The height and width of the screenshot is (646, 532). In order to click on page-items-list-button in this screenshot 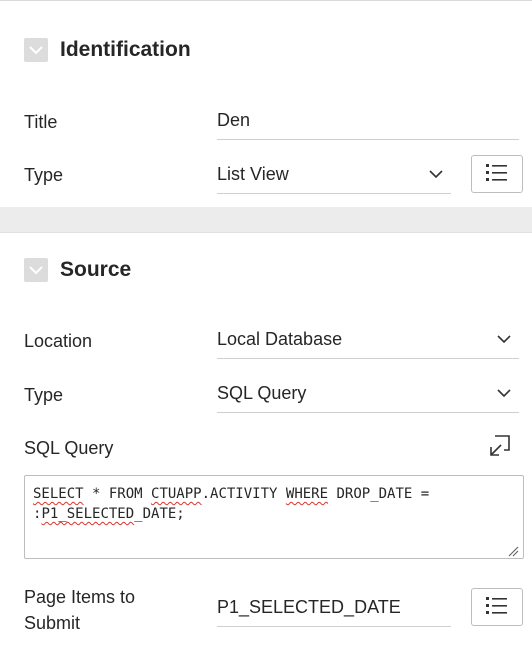, I will do `click(497, 607)`.